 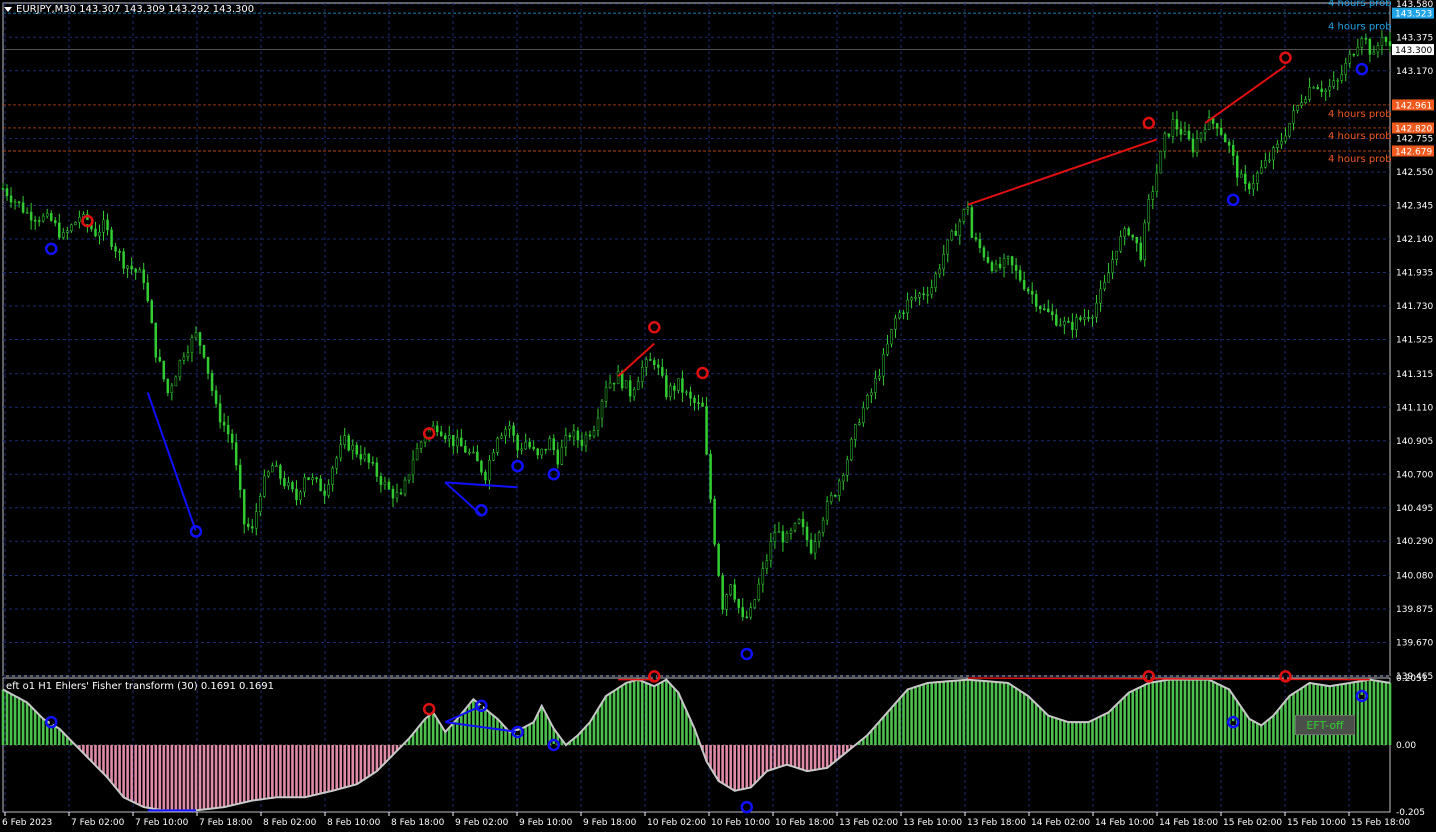 I want to click on time-axis-label: 13 Feb 18:00, so click(x=996, y=823).